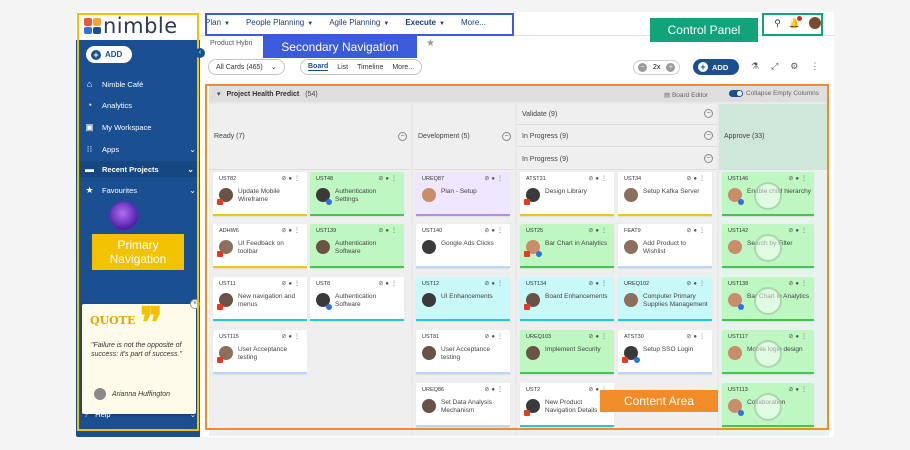  I want to click on drop-target-icon, so click(768, 301).